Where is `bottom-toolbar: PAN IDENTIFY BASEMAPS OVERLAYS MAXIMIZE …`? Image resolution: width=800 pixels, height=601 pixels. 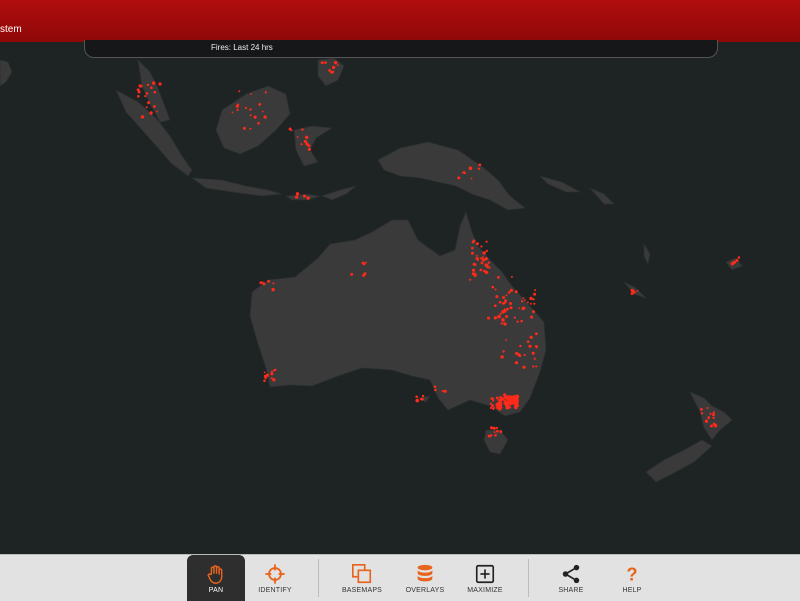 bottom-toolbar: PAN IDENTIFY BASEMAPS OVERLAYS MAXIMIZE … is located at coordinates (400, 577).